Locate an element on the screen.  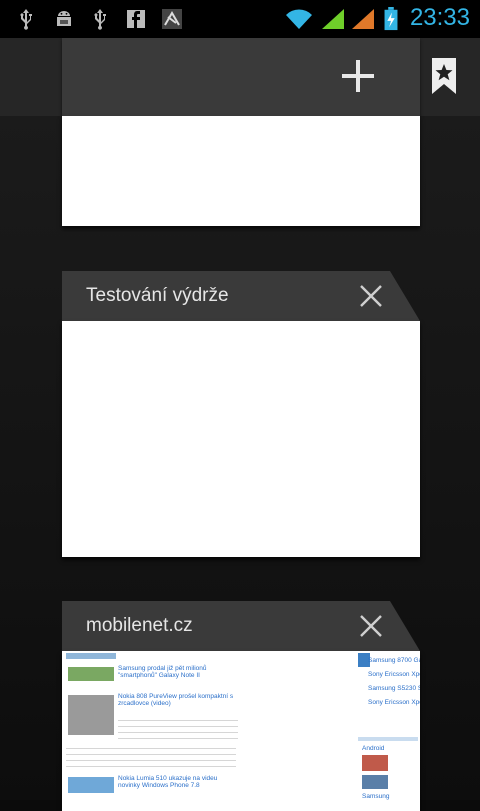
signal-roaming-icon is located at coordinates (363, 19).